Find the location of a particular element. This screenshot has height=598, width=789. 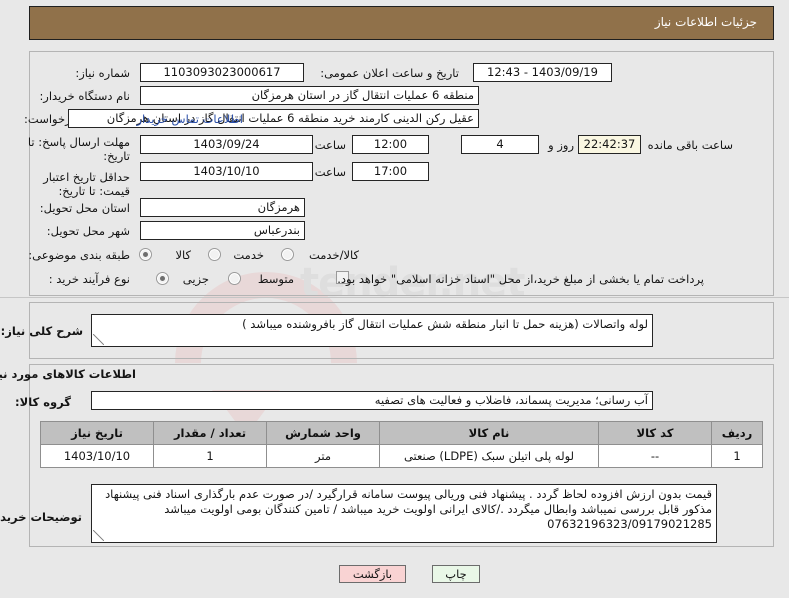

need-number-label: شماره نیاز: is located at coordinates (102, 73).